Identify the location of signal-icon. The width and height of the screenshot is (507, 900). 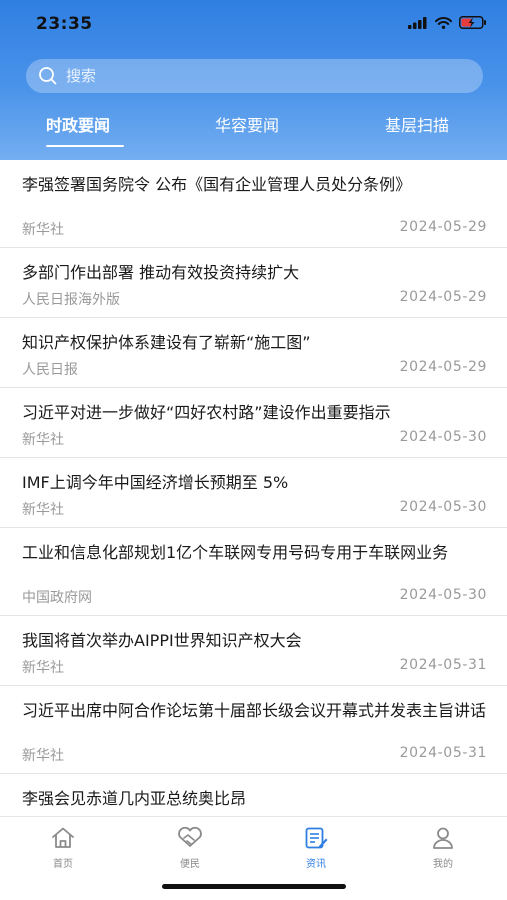
(417, 22).